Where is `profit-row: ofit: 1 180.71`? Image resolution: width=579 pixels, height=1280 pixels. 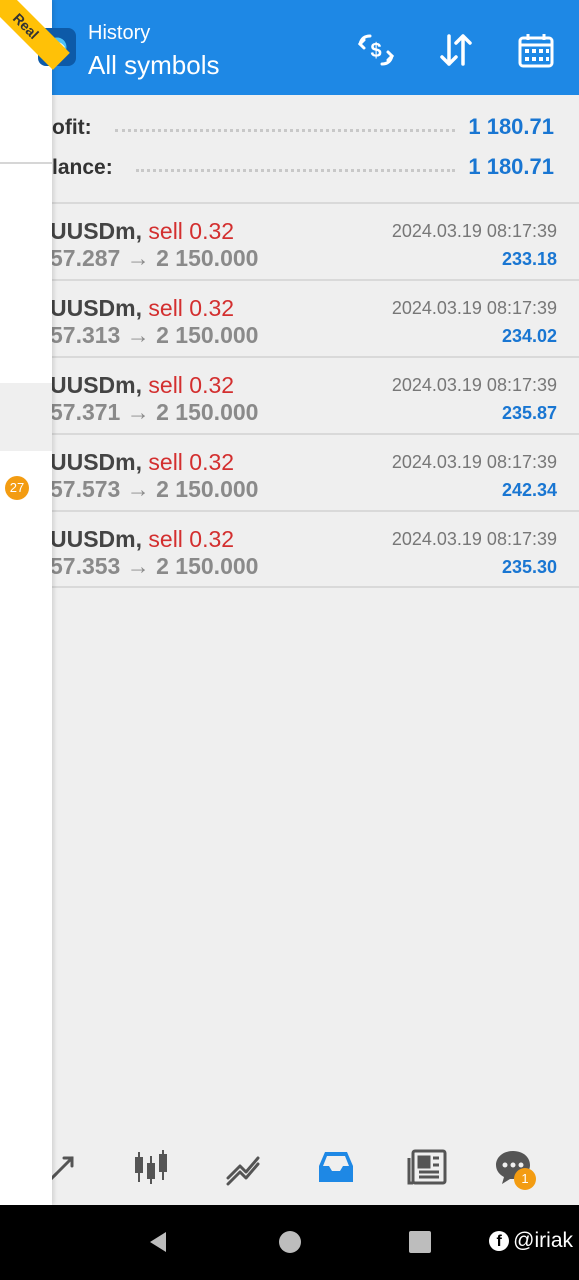 profit-row: ofit: 1 180.71 is located at coordinates (289, 128).